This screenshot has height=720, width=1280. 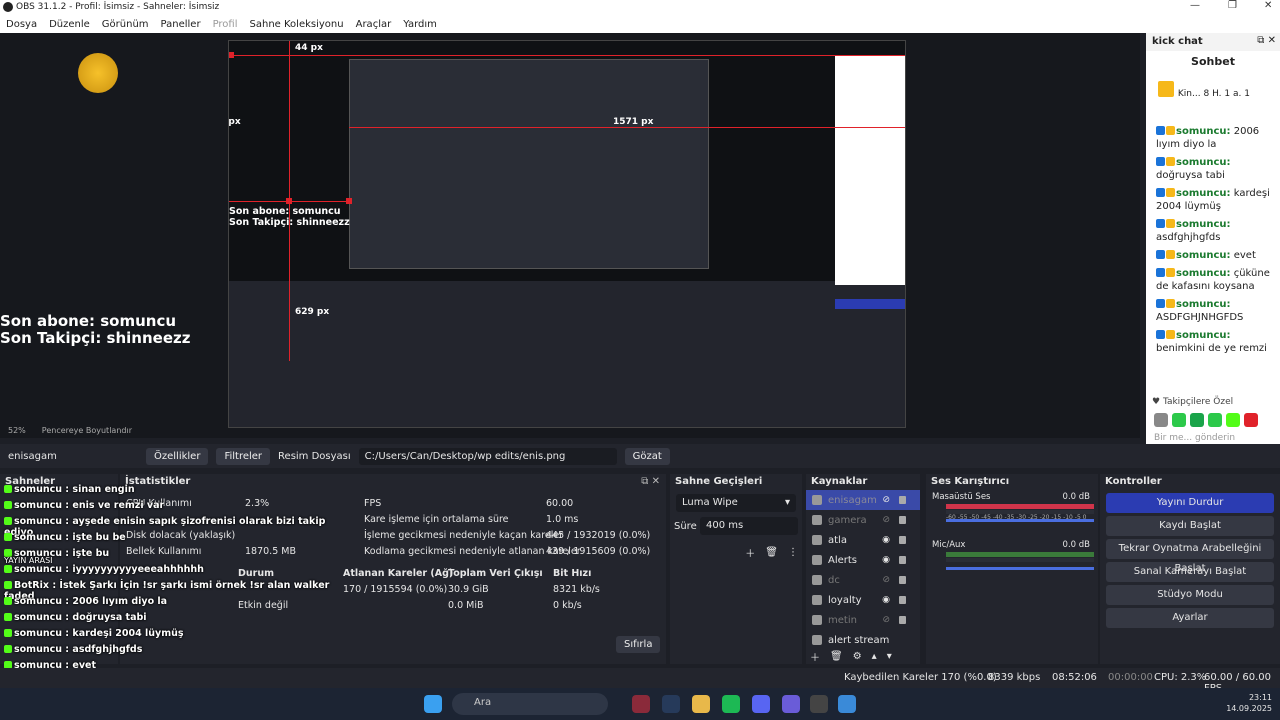 What do you see at coordinates (374, 24) in the screenshot?
I see `menu-tools: Araçlar` at bounding box center [374, 24].